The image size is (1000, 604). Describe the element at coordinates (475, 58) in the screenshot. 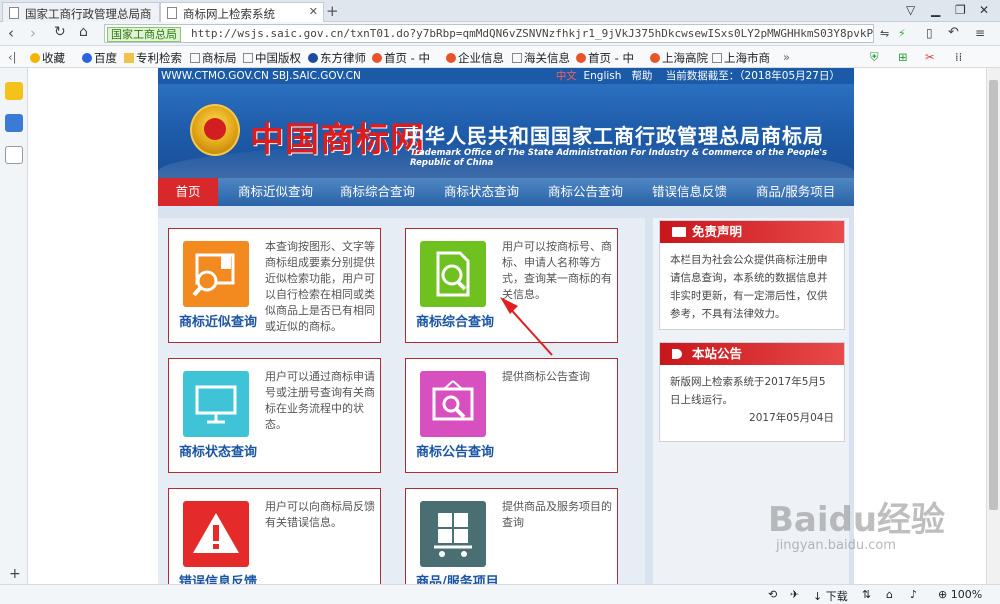

I see `bookmark-enterprise: 企业信息` at that location.